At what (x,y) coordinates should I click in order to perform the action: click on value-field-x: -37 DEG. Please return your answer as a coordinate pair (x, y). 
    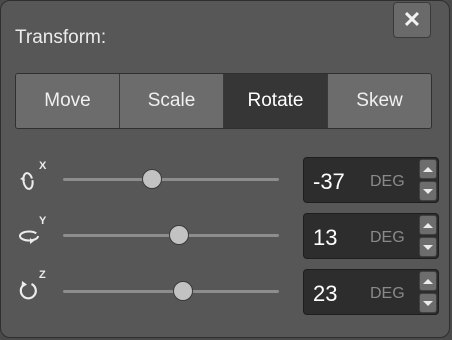
    Looking at the image, I should click on (371, 180).